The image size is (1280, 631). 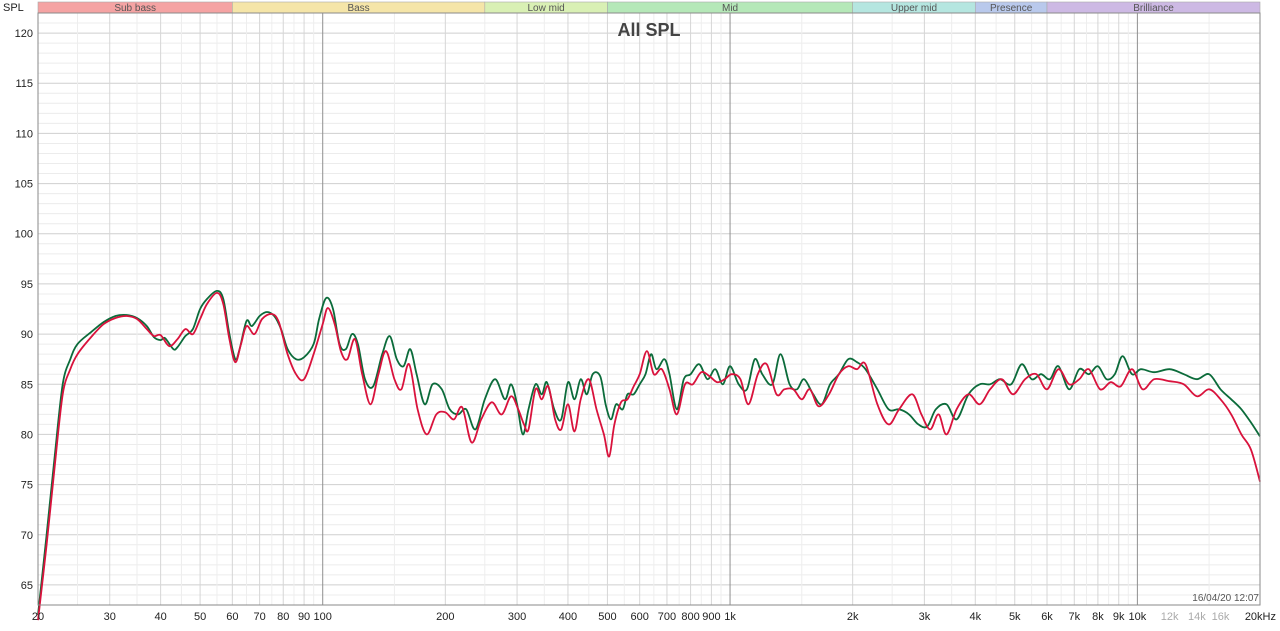 What do you see at coordinates (13, 8) in the screenshot?
I see `y-axis-label: SPL` at bounding box center [13, 8].